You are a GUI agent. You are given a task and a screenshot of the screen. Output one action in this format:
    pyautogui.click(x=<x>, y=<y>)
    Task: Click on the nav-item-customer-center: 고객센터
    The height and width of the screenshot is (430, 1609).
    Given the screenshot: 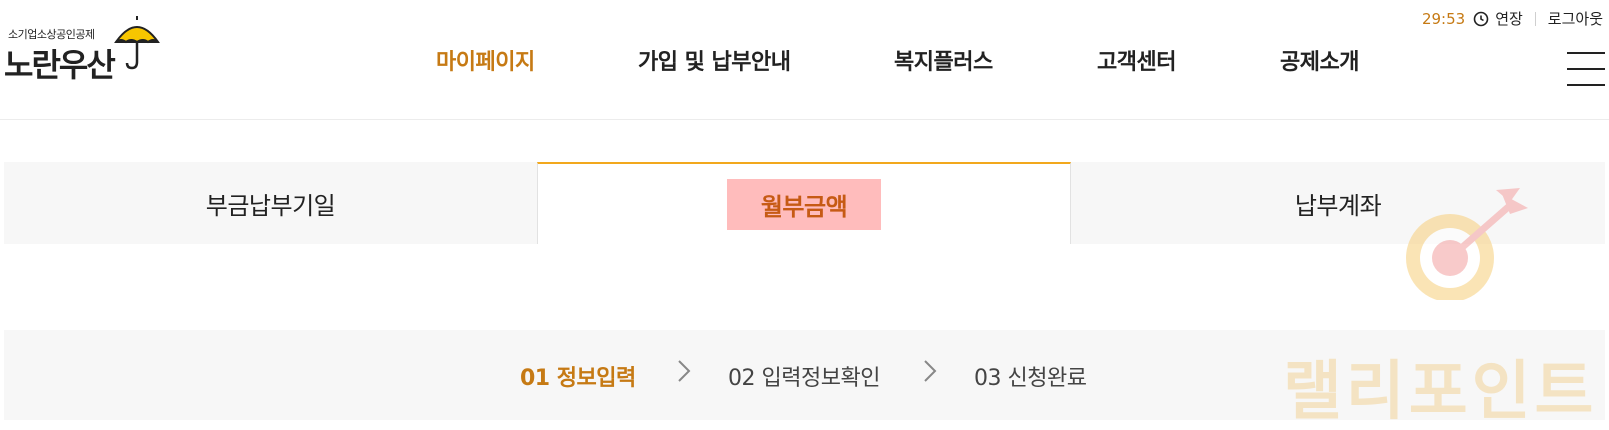 What is the action you would take?
    pyautogui.click(x=1136, y=60)
    